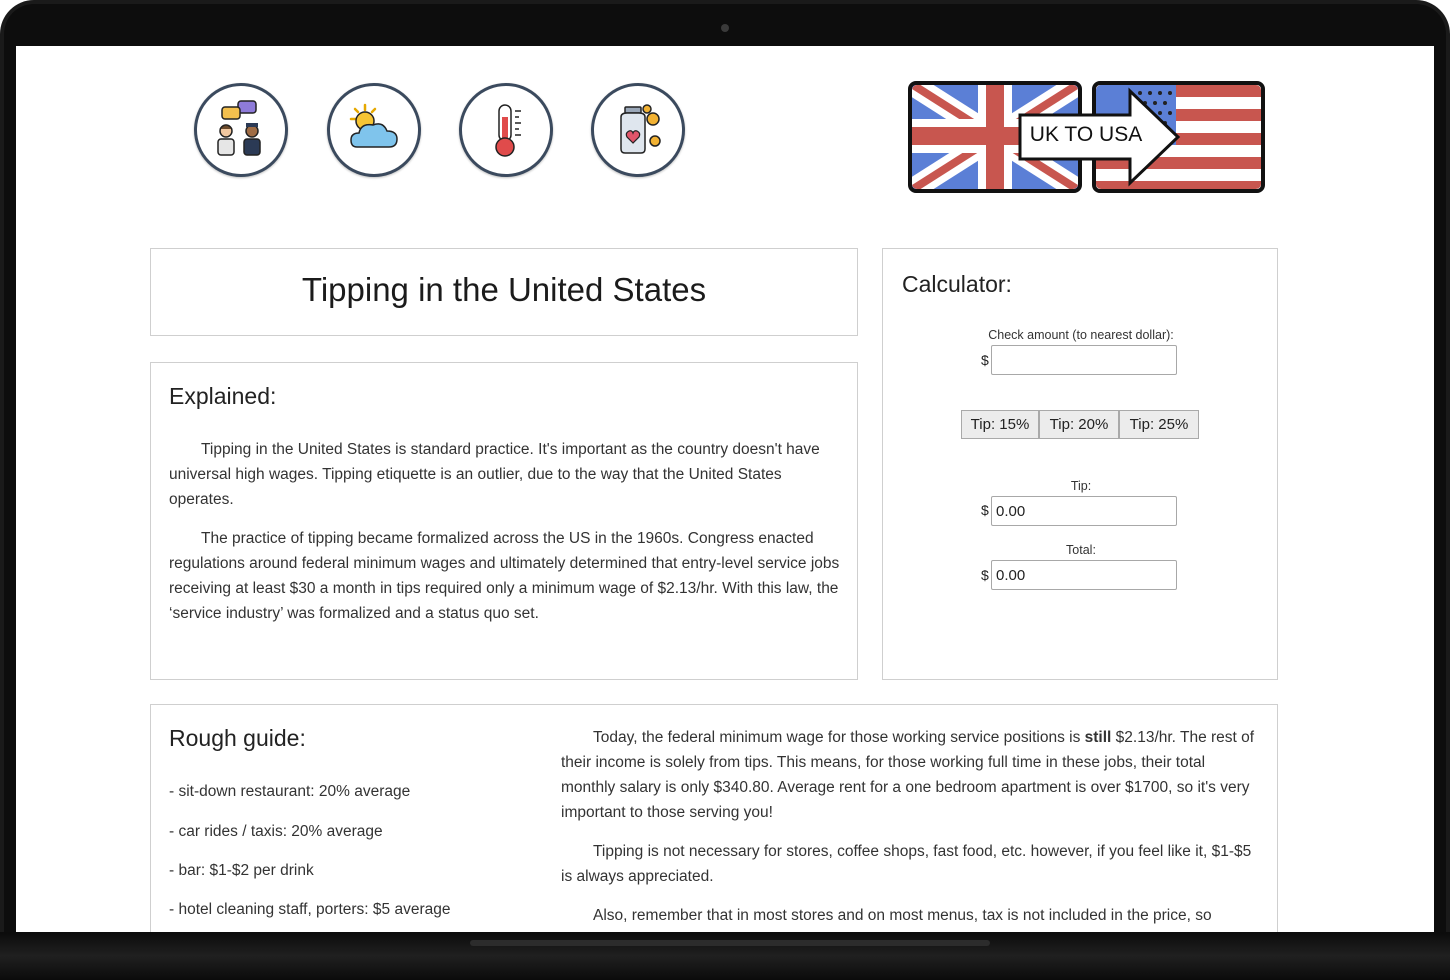 The height and width of the screenshot is (980, 1450). What do you see at coordinates (276, 831) in the screenshot?
I see `guide-item: - car rides / taxis: 20% average` at bounding box center [276, 831].